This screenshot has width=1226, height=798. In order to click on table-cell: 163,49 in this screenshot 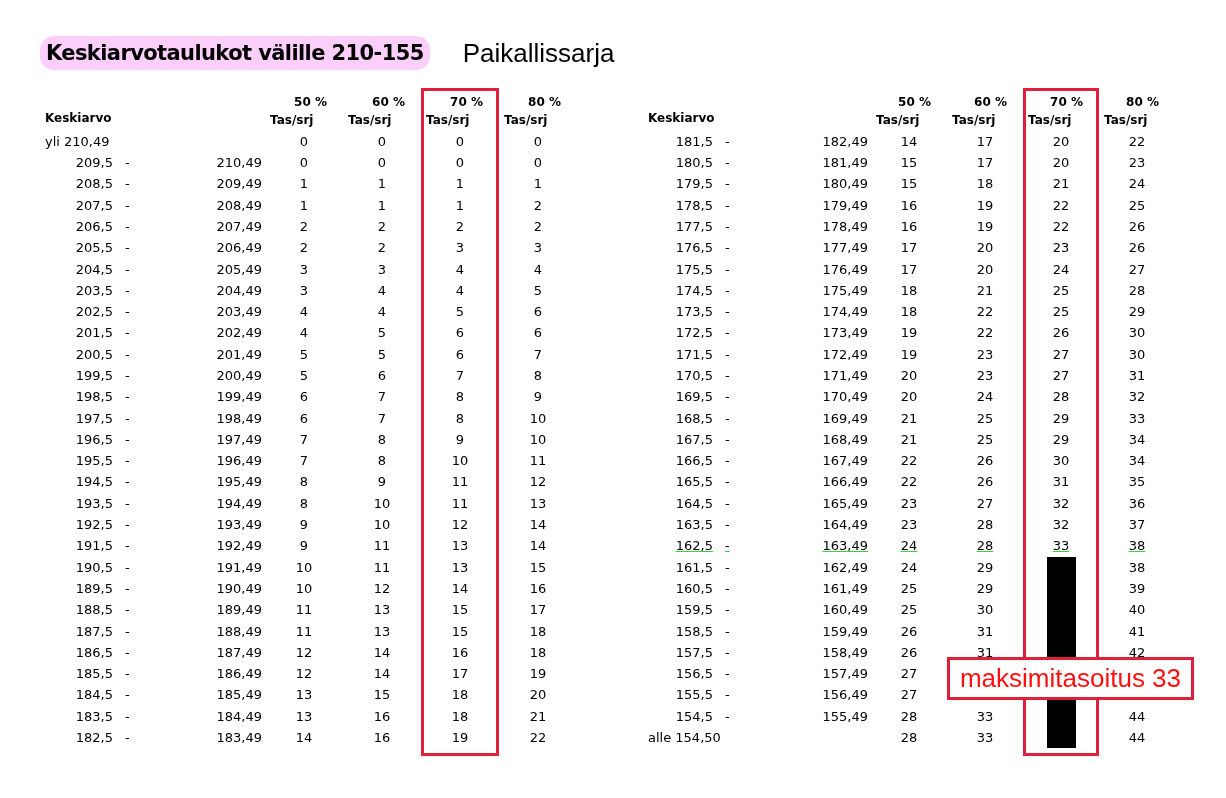, I will do `click(845, 546)`.